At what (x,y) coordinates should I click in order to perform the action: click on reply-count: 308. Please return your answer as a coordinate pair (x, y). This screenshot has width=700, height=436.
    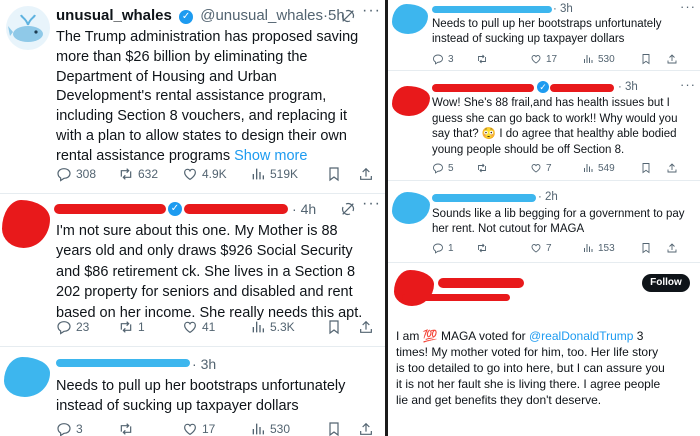
    Looking at the image, I should click on (86, 174).